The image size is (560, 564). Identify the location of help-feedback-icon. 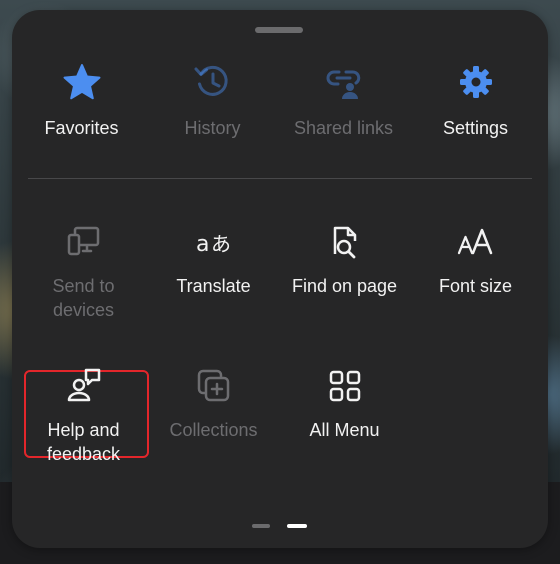
(83, 385).